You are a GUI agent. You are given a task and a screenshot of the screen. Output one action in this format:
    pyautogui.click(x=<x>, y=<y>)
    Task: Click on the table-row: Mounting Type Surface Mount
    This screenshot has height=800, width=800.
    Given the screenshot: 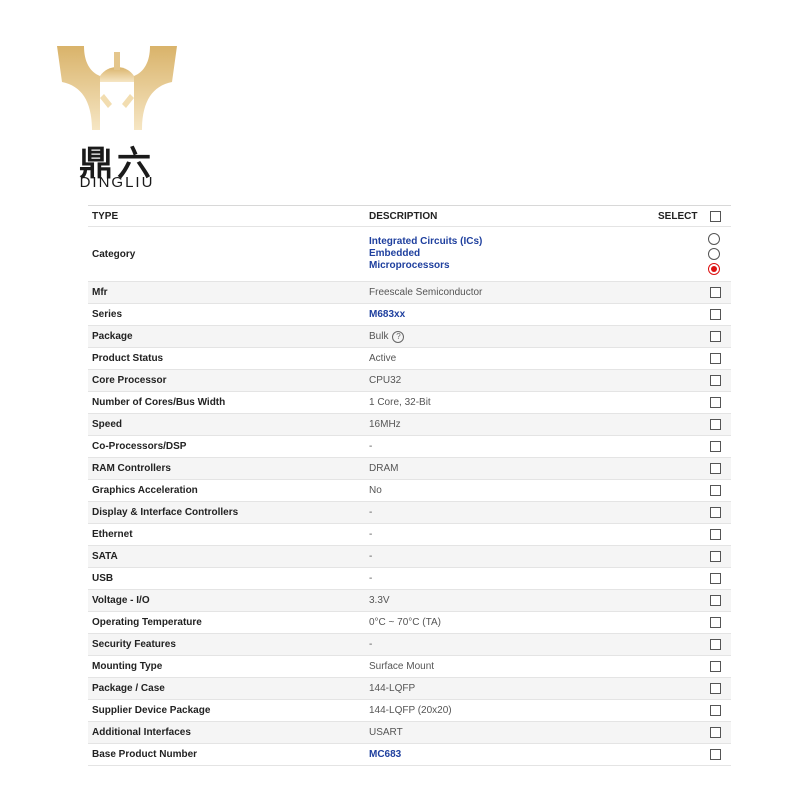 What is the action you would take?
    pyautogui.click(x=409, y=667)
    